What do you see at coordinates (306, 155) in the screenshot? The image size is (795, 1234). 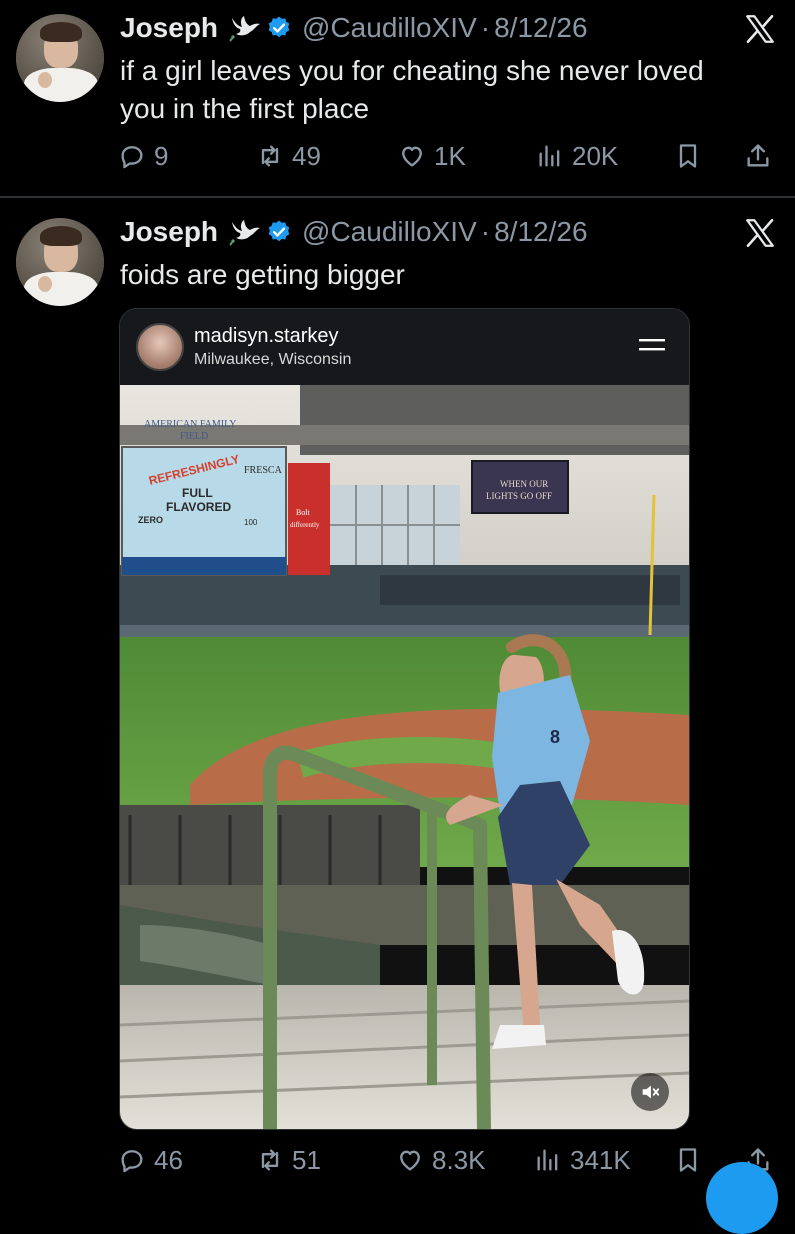 I see `retweet-count: 49` at bounding box center [306, 155].